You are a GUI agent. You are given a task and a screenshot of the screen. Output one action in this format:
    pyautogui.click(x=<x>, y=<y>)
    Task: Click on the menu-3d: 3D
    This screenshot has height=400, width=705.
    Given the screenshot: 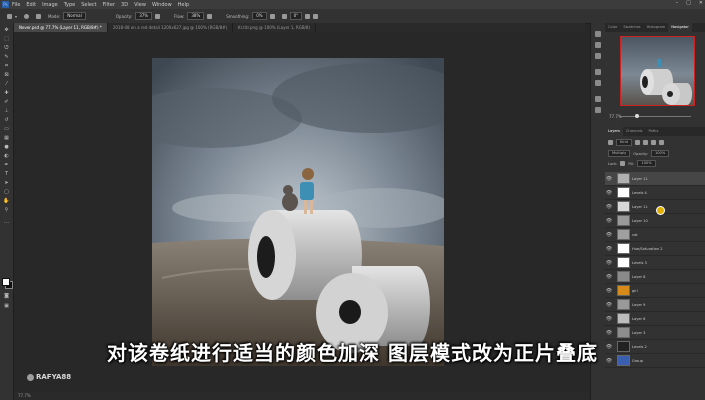 What is the action you would take?
    pyautogui.click(x=124, y=5)
    